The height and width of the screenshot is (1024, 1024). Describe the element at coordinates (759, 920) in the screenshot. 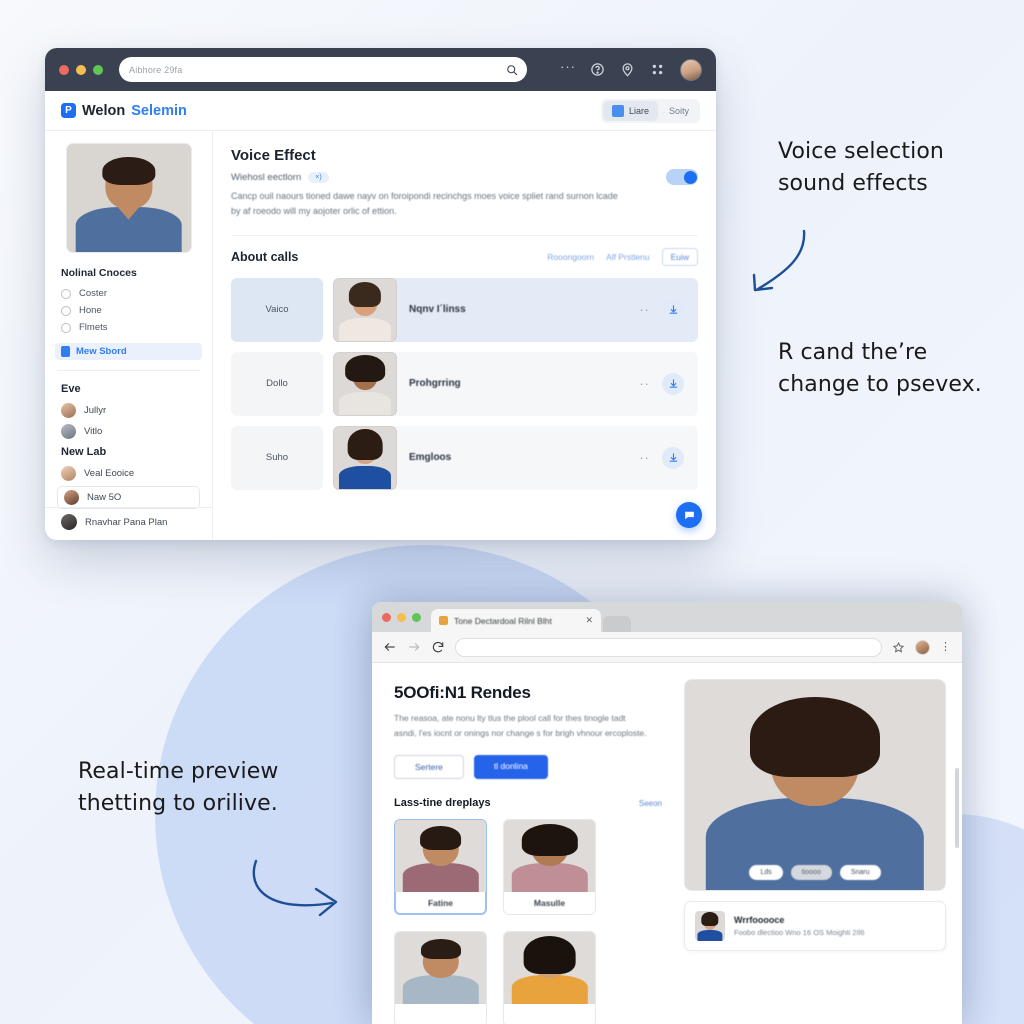

I see `preview-info-name: Wrrfooooce` at that location.